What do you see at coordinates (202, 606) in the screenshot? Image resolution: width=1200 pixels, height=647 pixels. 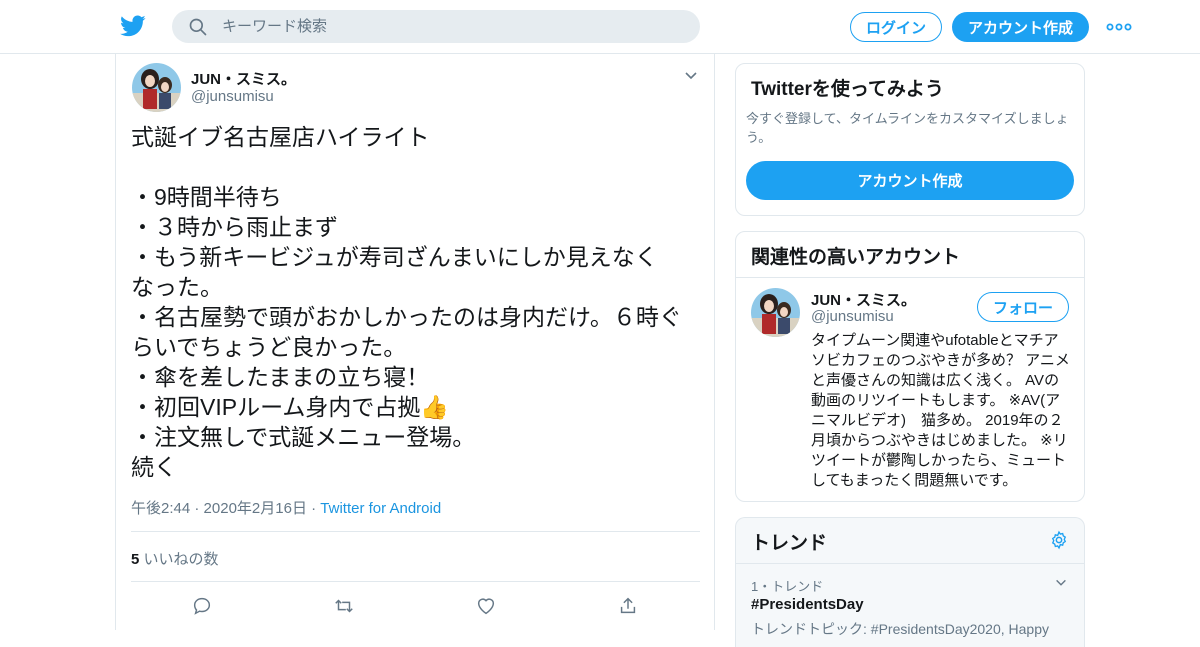 I see `reply-icon` at bounding box center [202, 606].